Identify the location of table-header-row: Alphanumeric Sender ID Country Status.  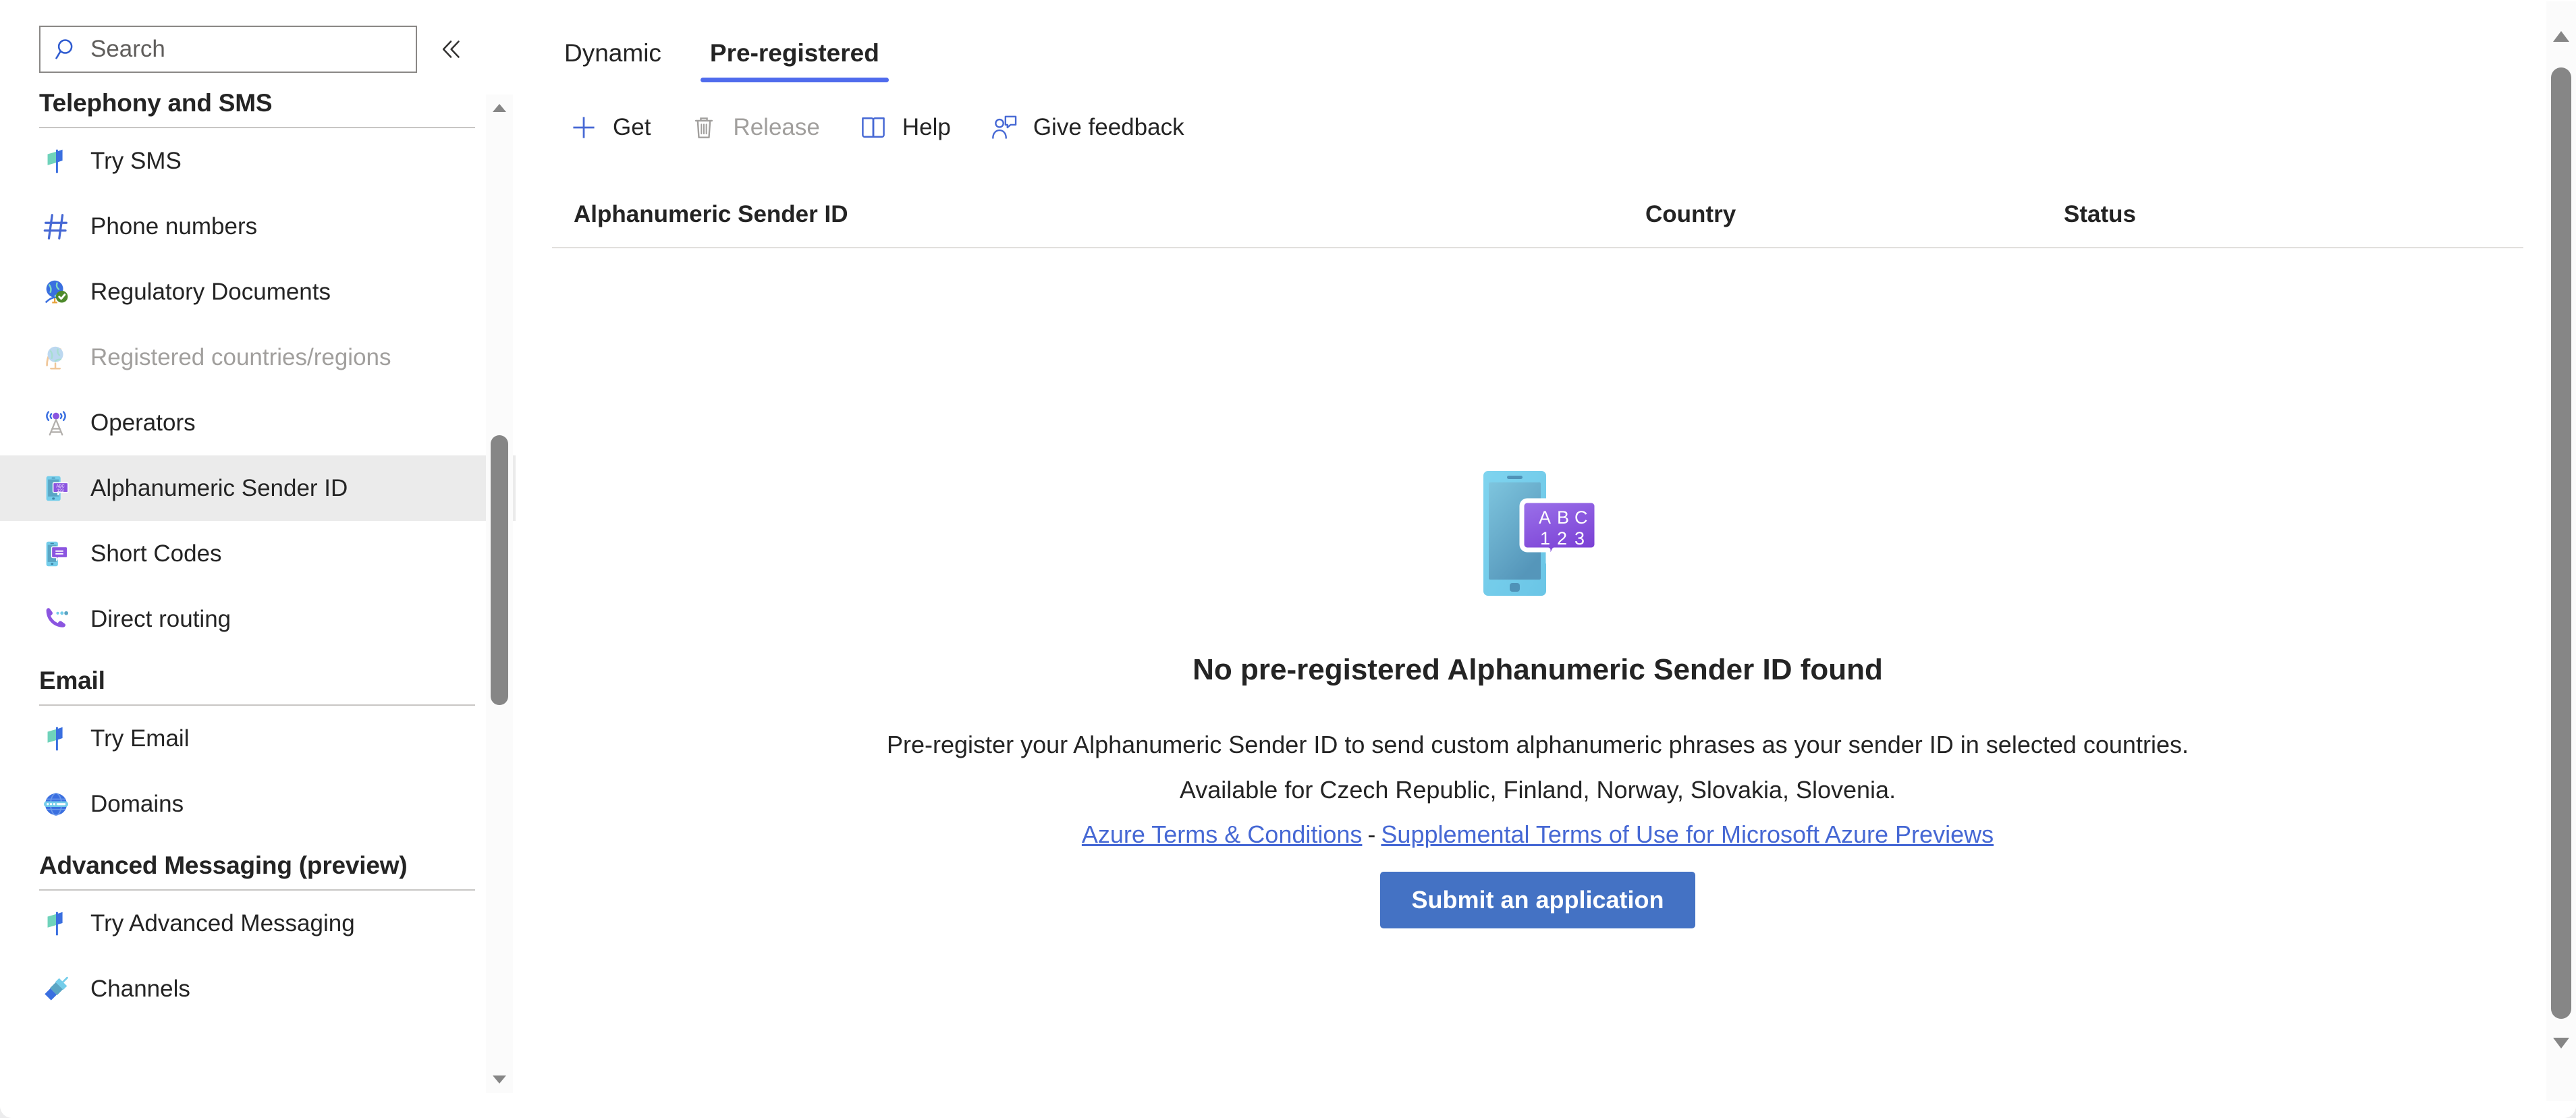
(1537, 215).